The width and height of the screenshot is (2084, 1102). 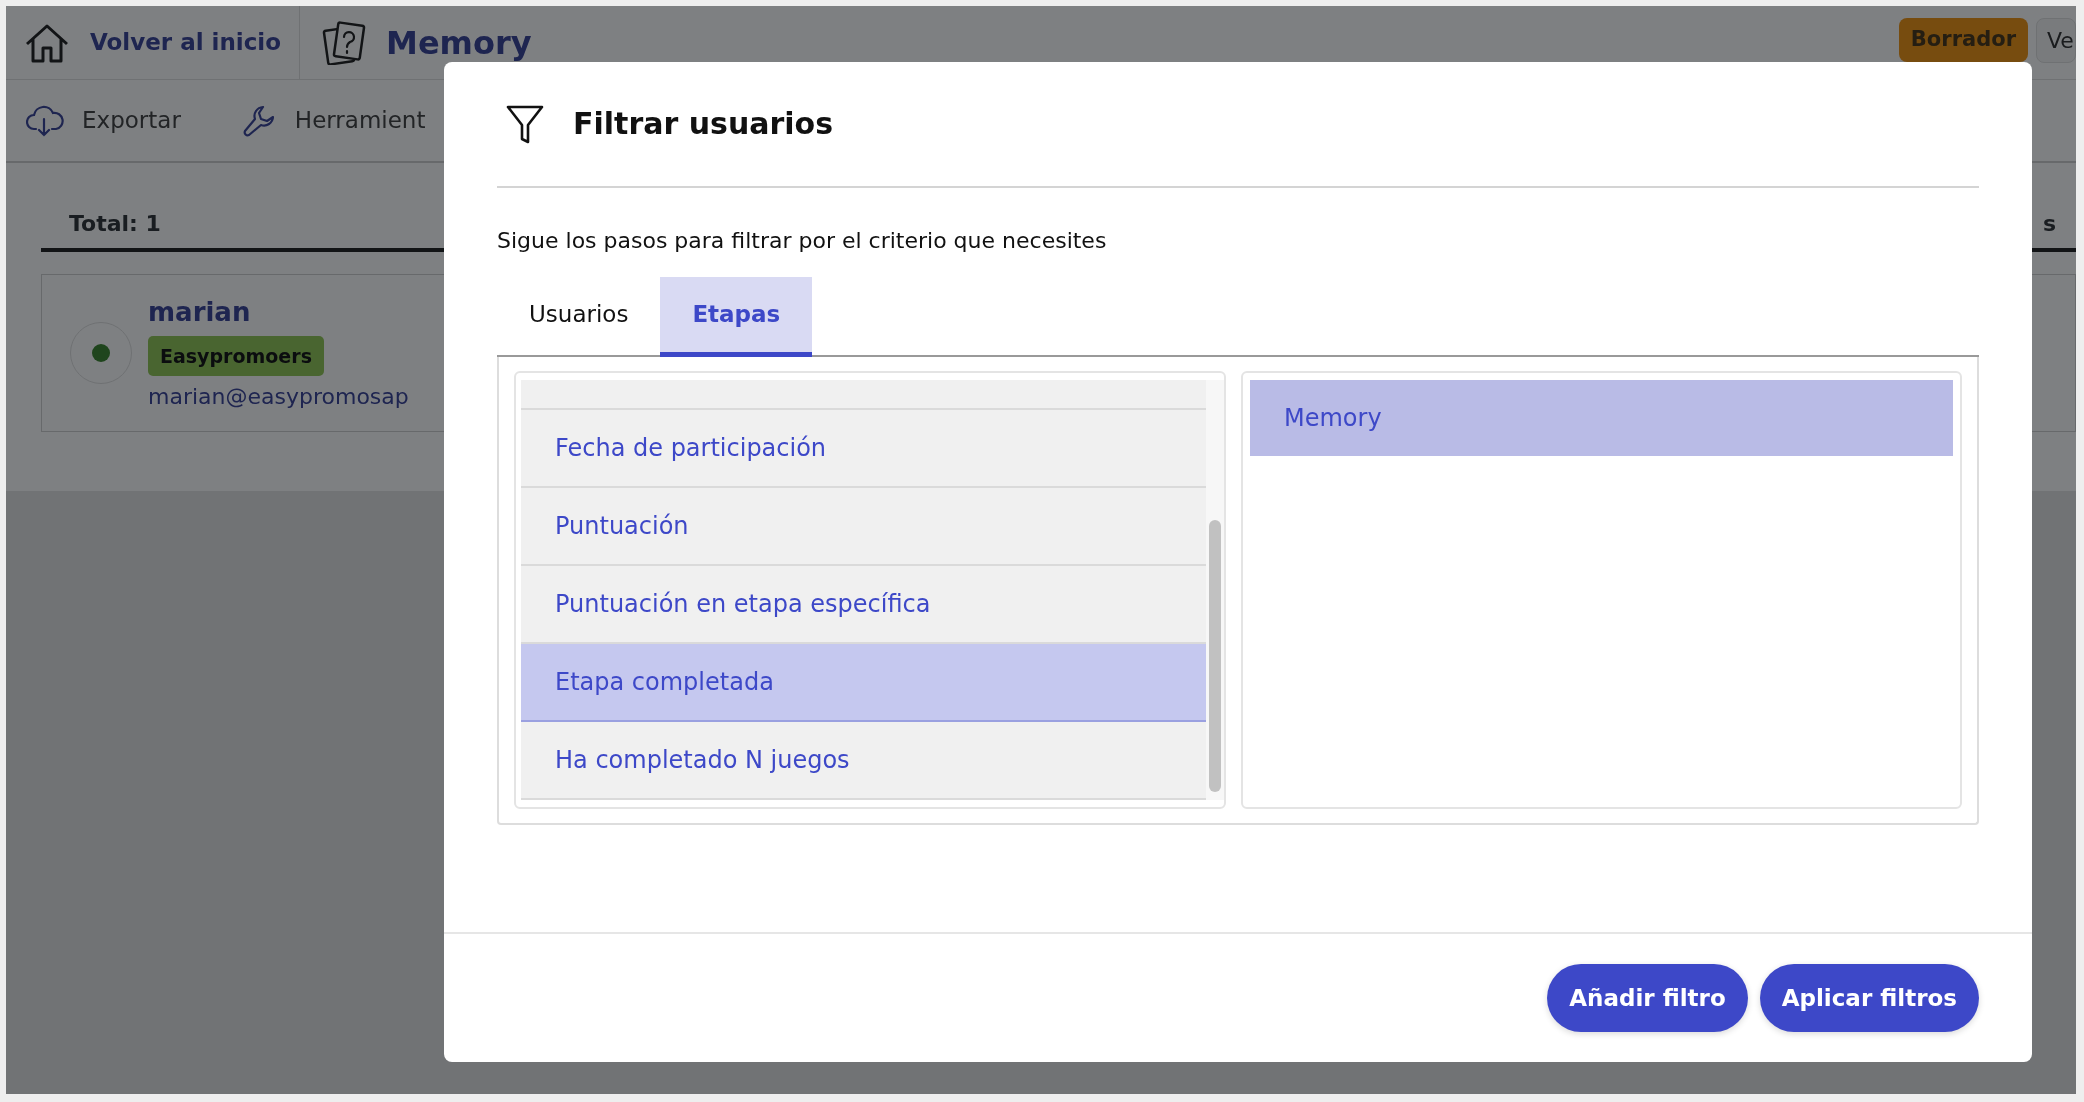 I want to click on user-email: marian@easypromosap, so click(x=278, y=397).